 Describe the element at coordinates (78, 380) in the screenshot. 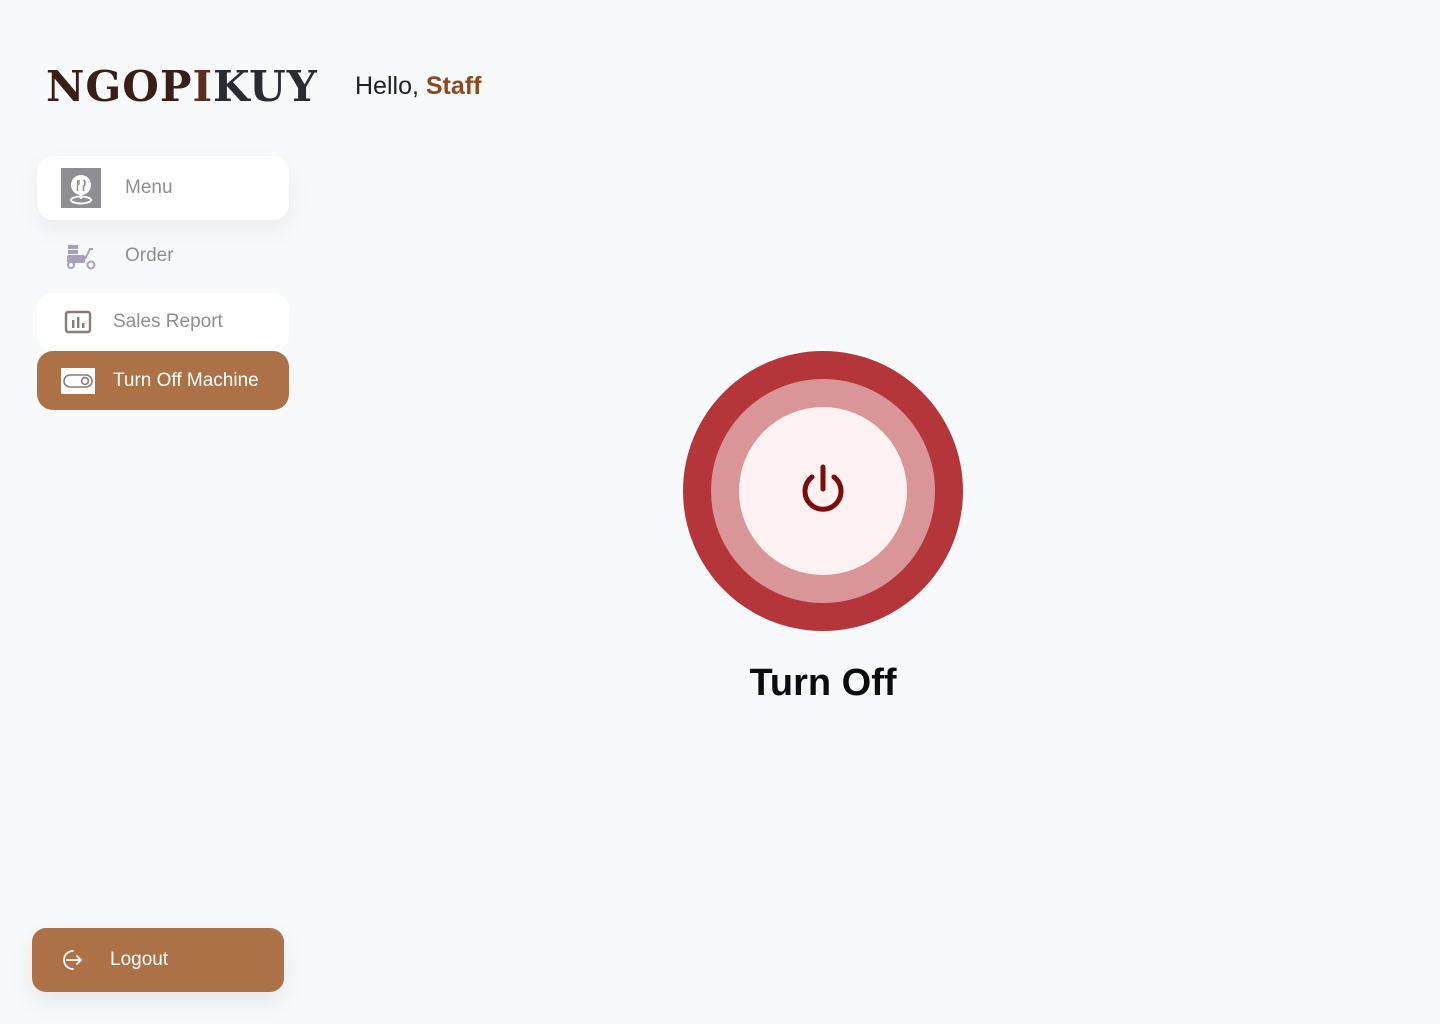

I see `toggle-icon` at that location.